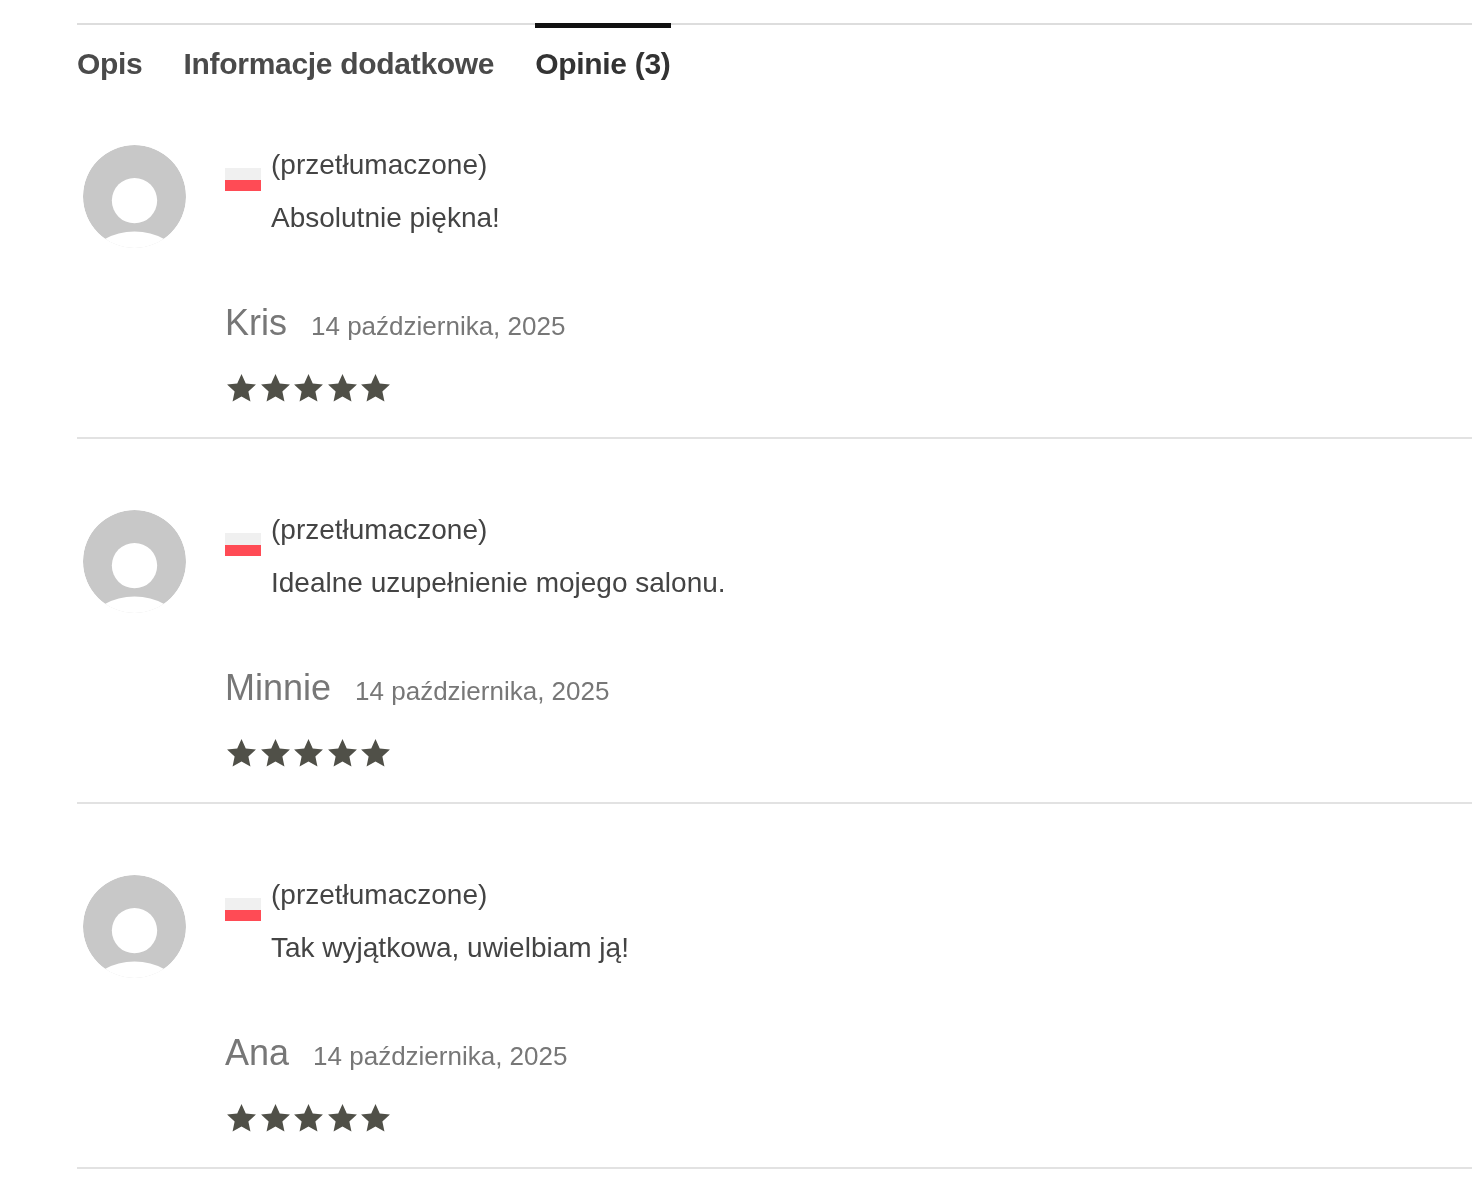 This screenshot has width=1472, height=1180. What do you see at coordinates (278, 688) in the screenshot?
I see `reviewer-name: Minnie` at bounding box center [278, 688].